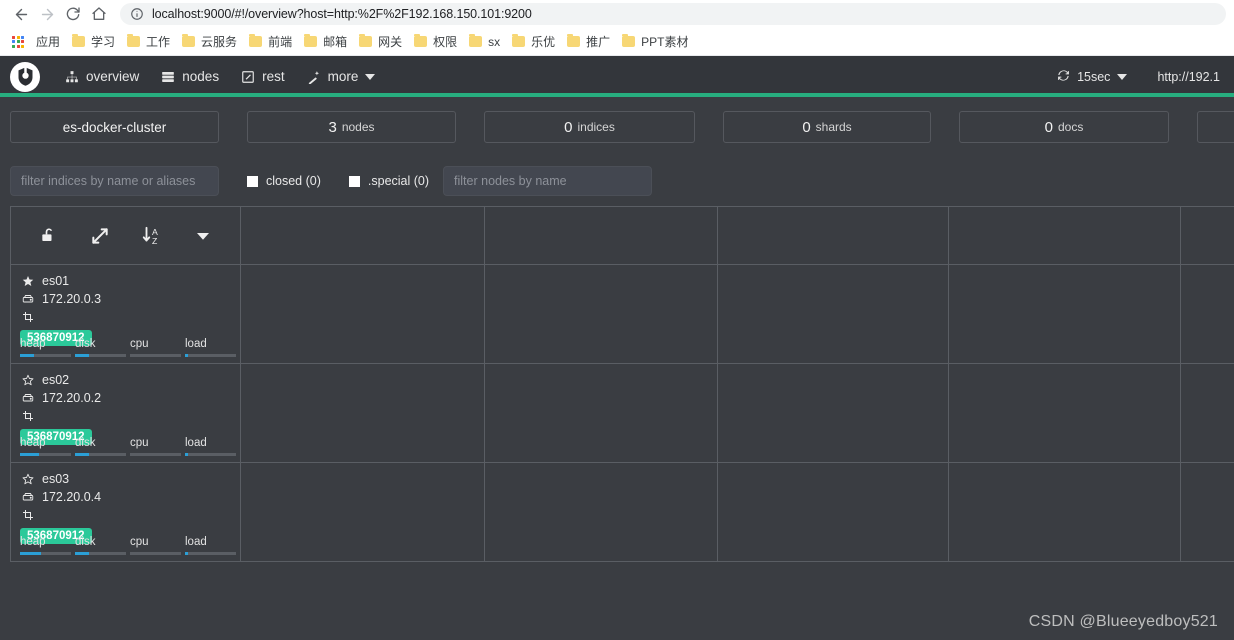 This screenshot has height=640, width=1234. What do you see at coordinates (21, 14) in the screenshot?
I see `back-arrow-icon` at bounding box center [21, 14].